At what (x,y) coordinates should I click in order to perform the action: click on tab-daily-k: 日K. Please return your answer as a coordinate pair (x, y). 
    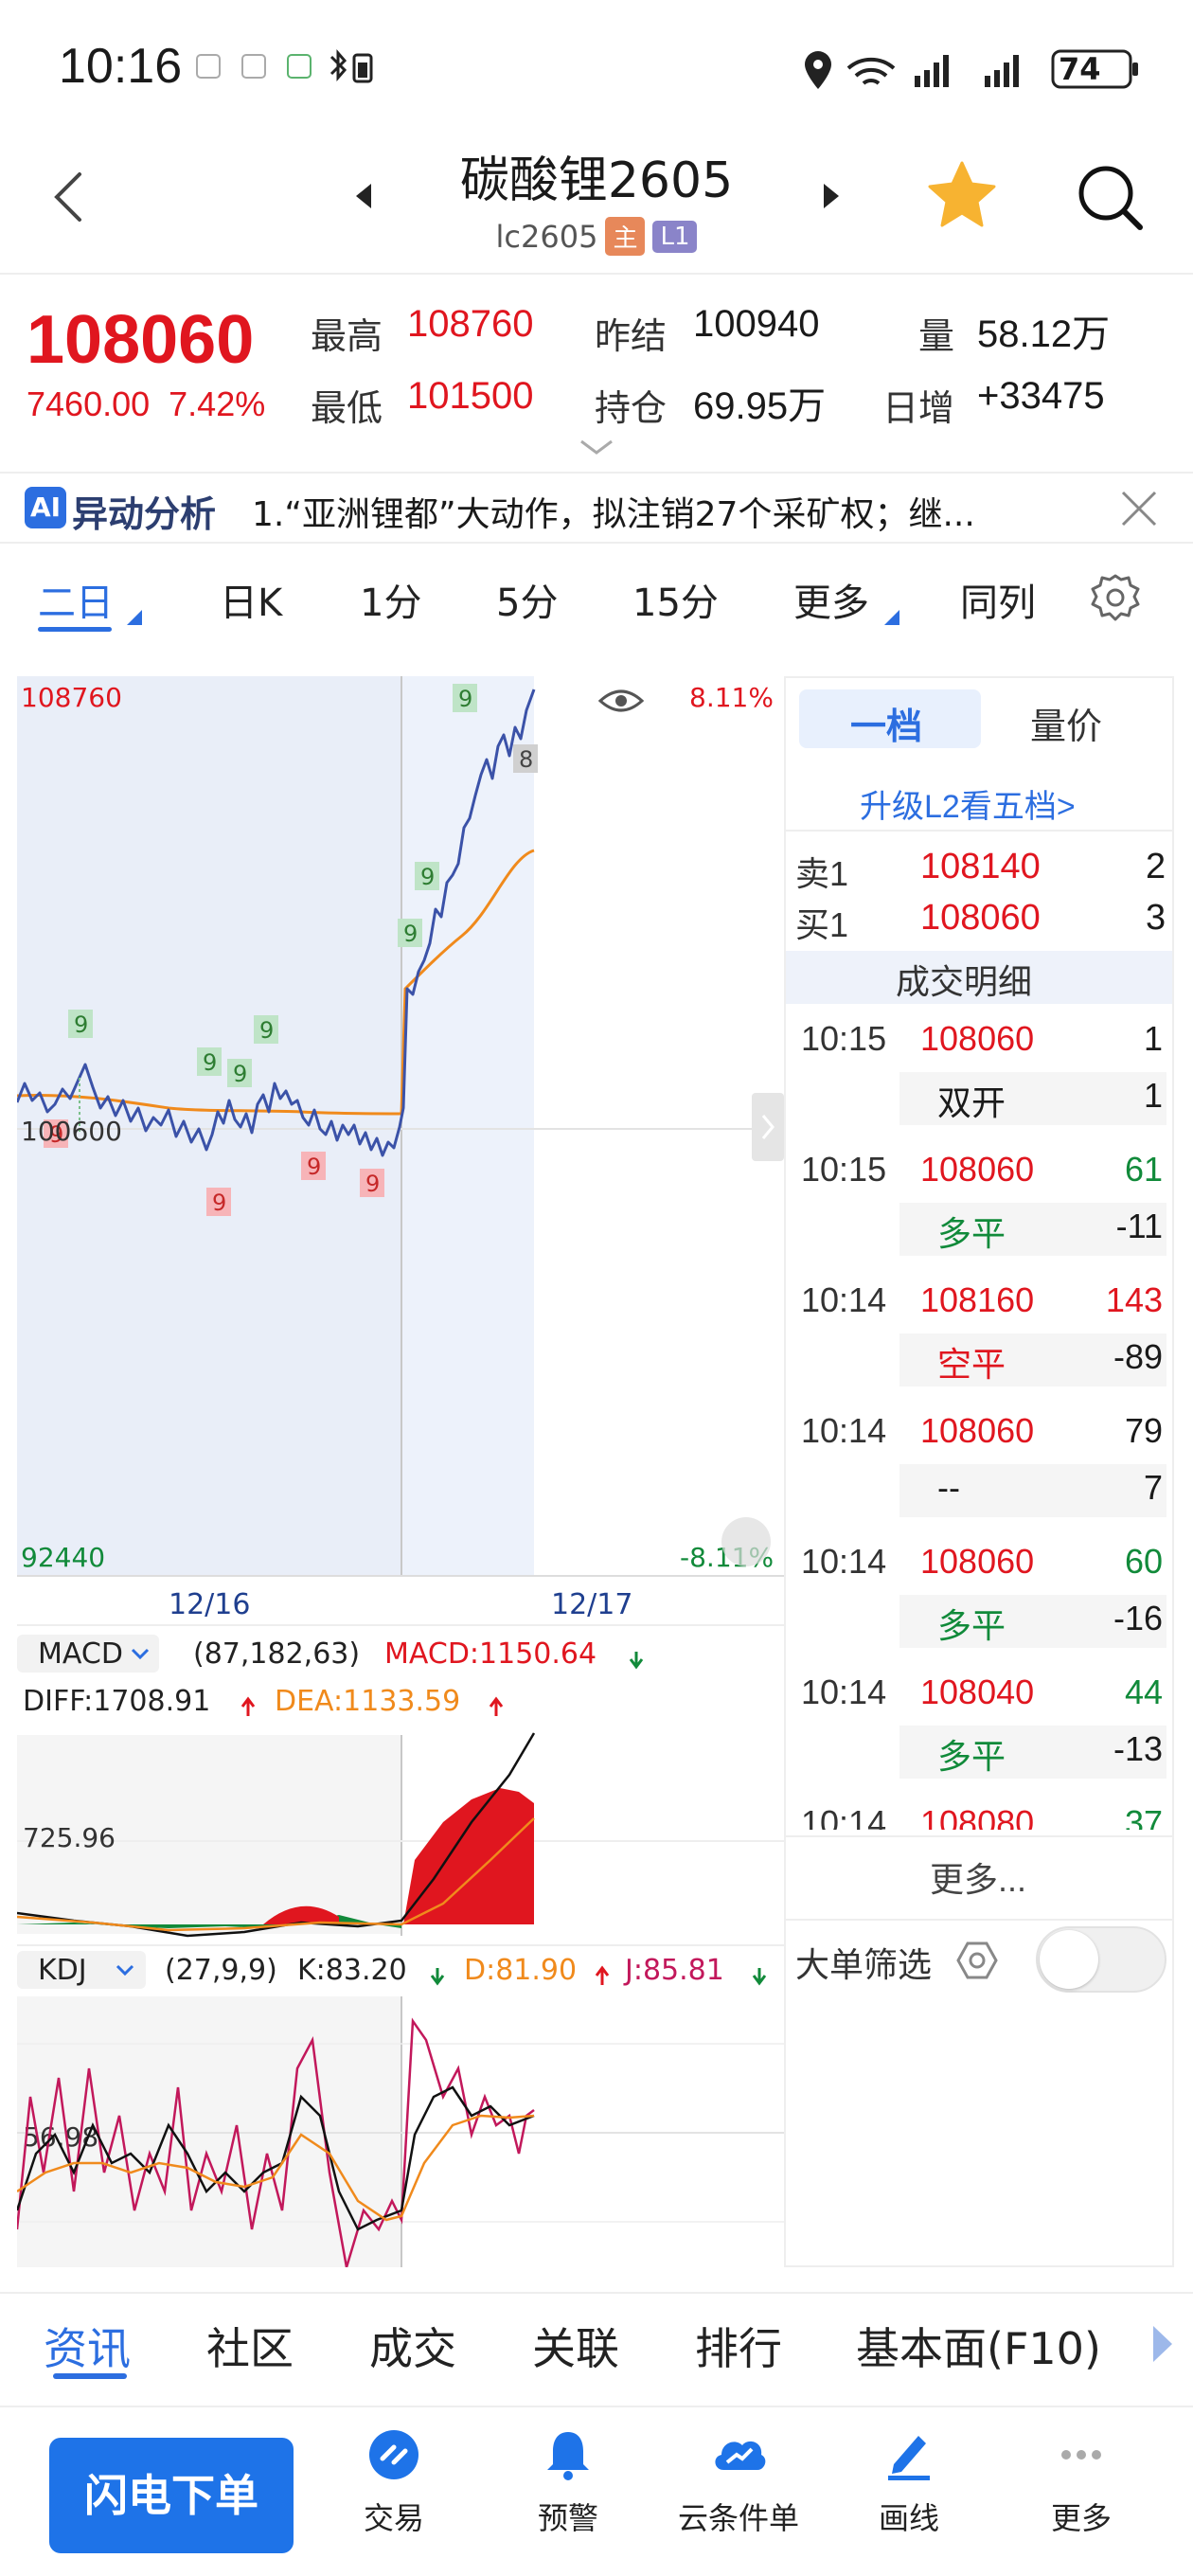
    Looking at the image, I should click on (251, 599).